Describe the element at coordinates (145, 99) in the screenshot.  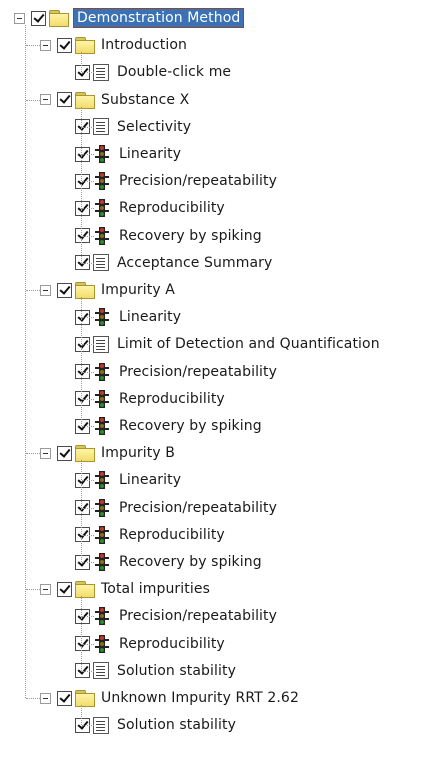
I see `tree-item-label: Substance X` at that location.